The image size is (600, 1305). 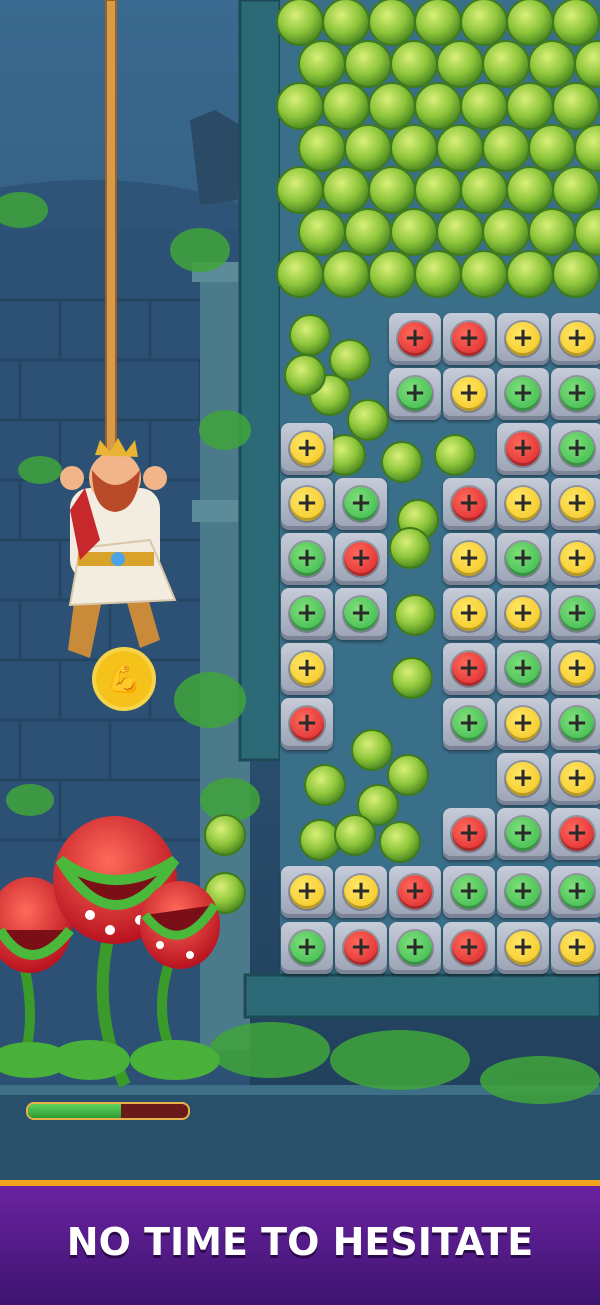 I want to click on strength-badge: 💪, so click(x=124, y=679).